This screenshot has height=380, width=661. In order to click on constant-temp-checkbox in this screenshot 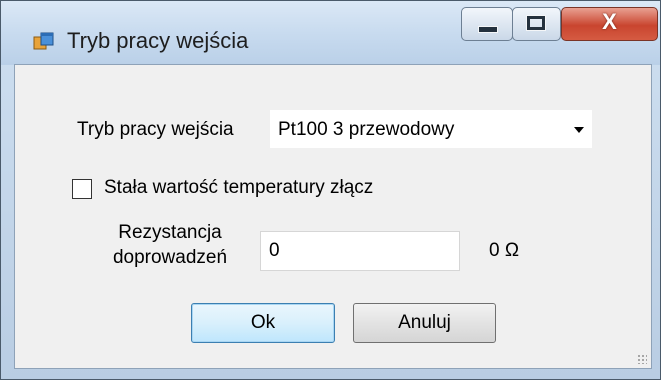, I will do `click(82, 189)`.